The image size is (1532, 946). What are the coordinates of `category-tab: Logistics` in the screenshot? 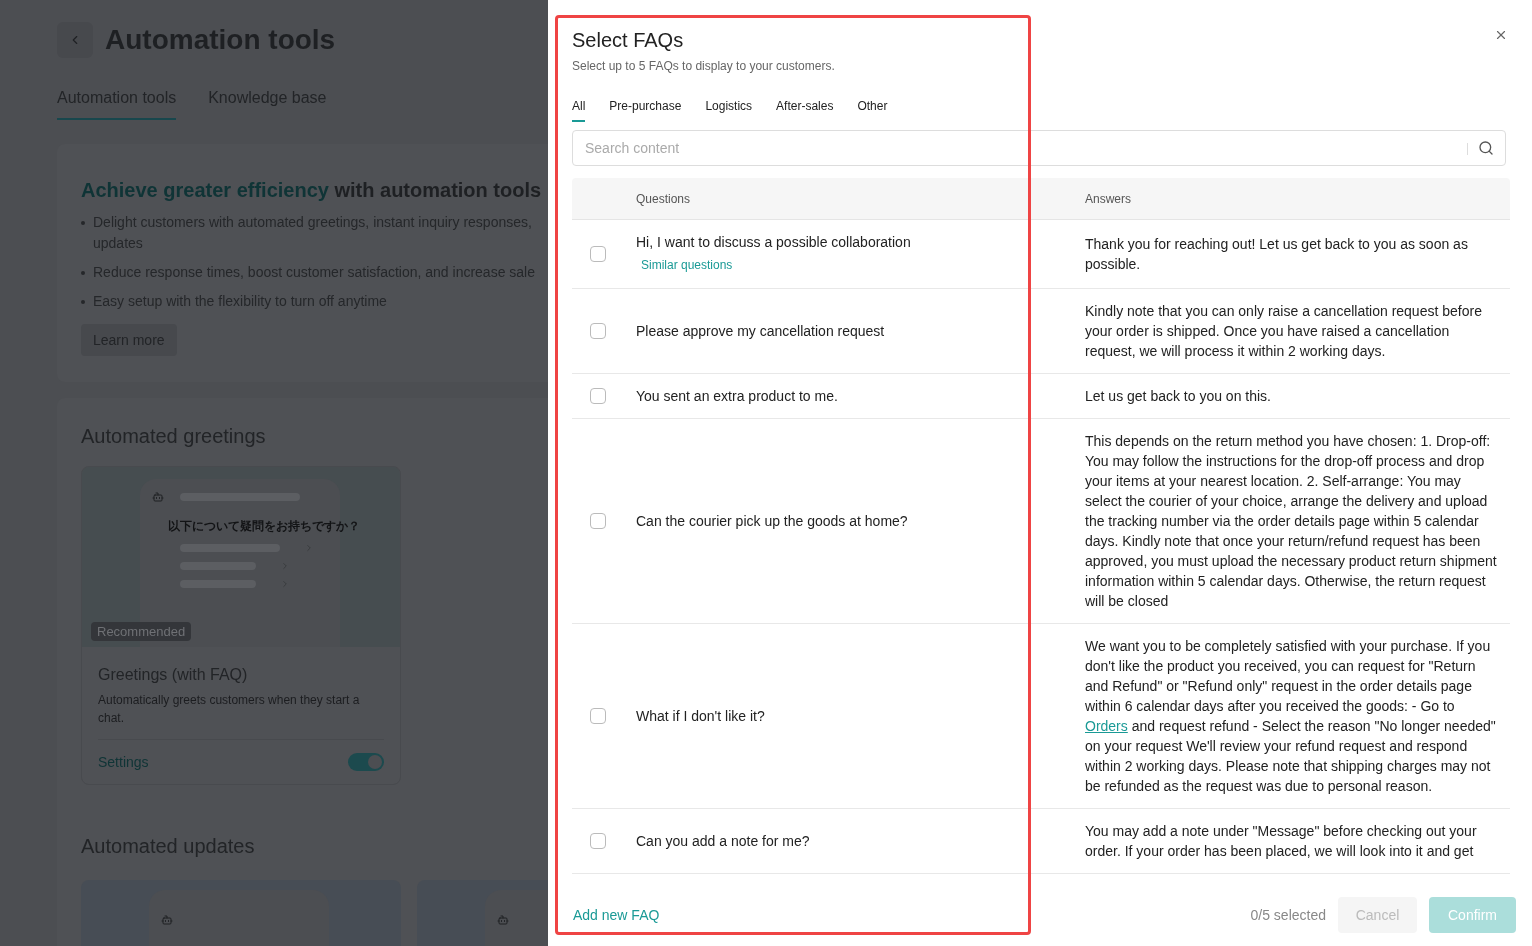 It's located at (729, 110).